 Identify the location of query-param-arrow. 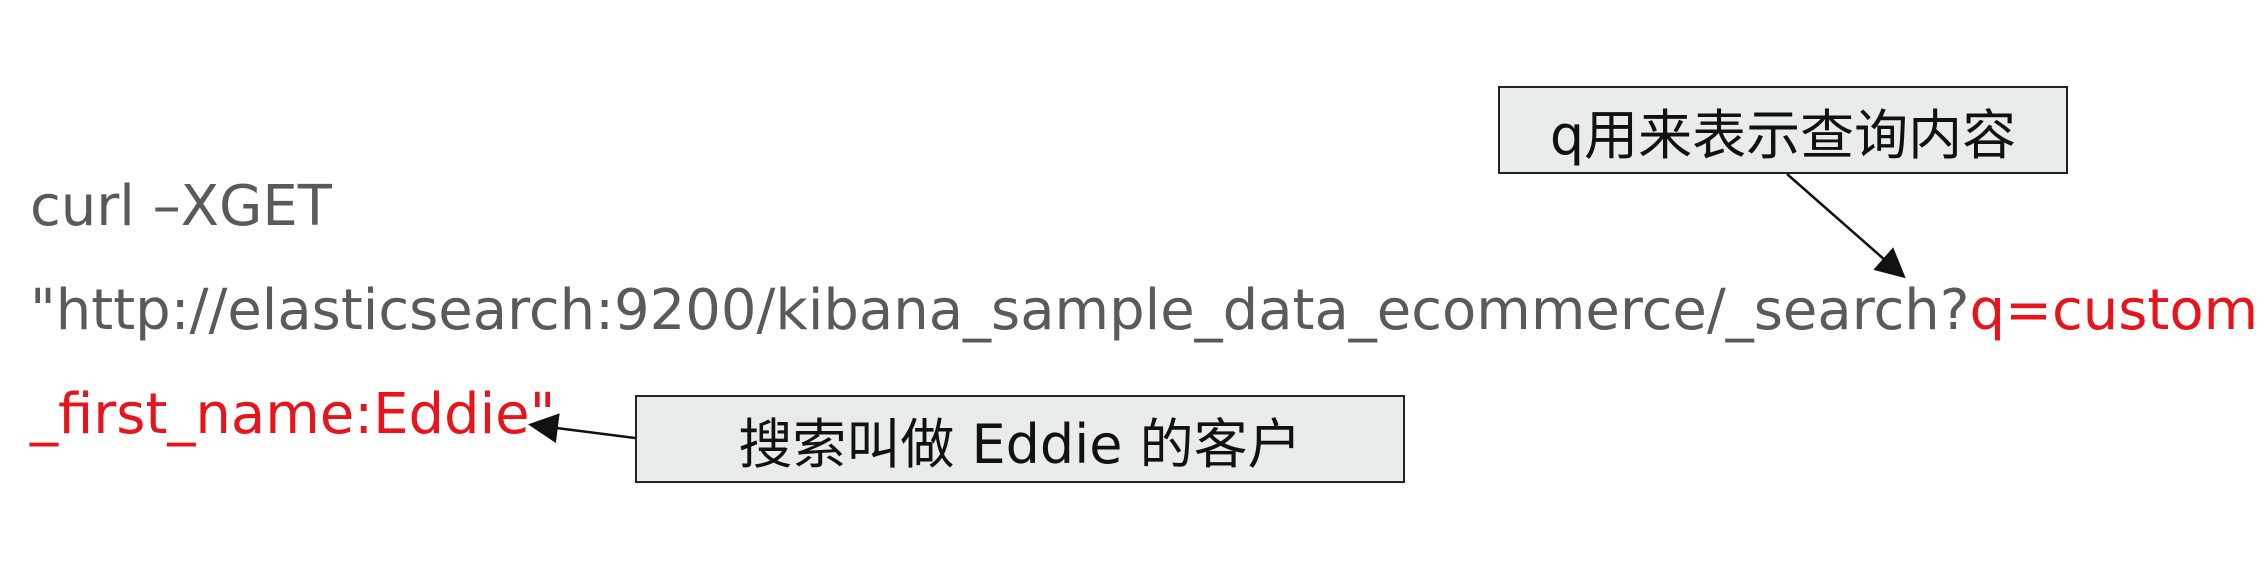
(1846, 226).